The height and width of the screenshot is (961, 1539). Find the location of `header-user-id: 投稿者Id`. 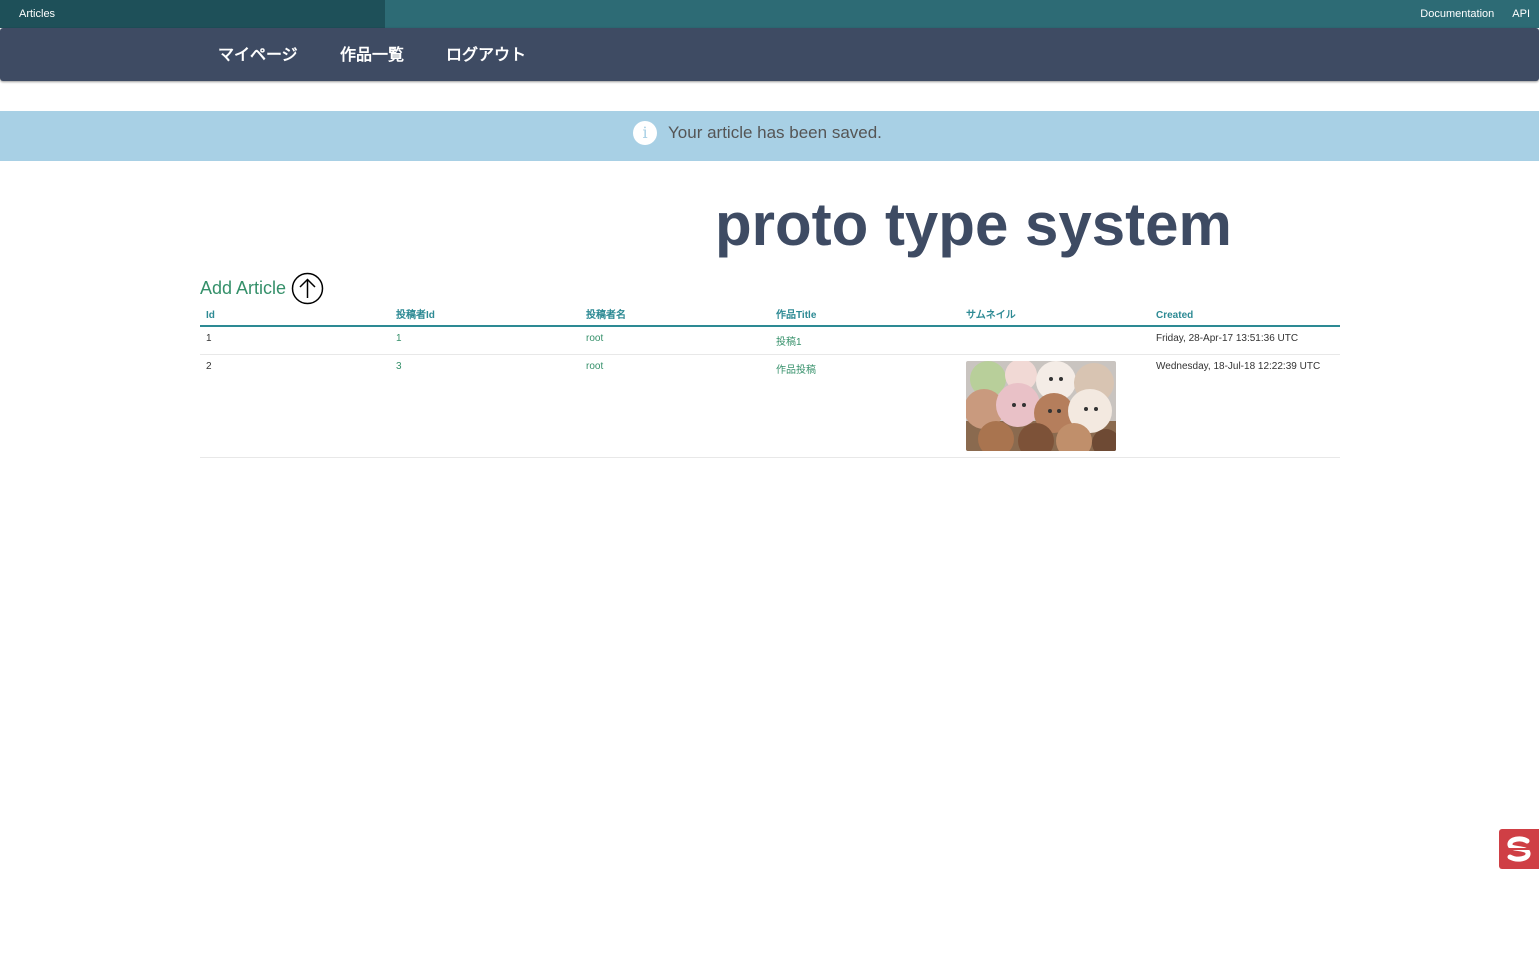

header-user-id: 投稿者Id is located at coordinates (485, 316).